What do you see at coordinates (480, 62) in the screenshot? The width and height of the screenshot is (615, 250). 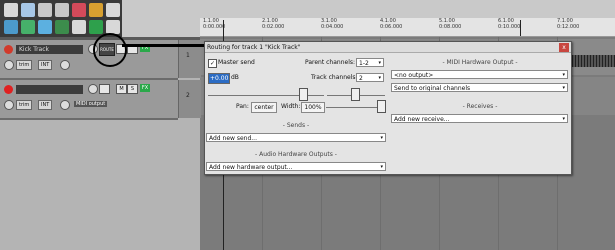 I see `midi-hw-output-header: - MIDI Hardware Output -` at bounding box center [480, 62].